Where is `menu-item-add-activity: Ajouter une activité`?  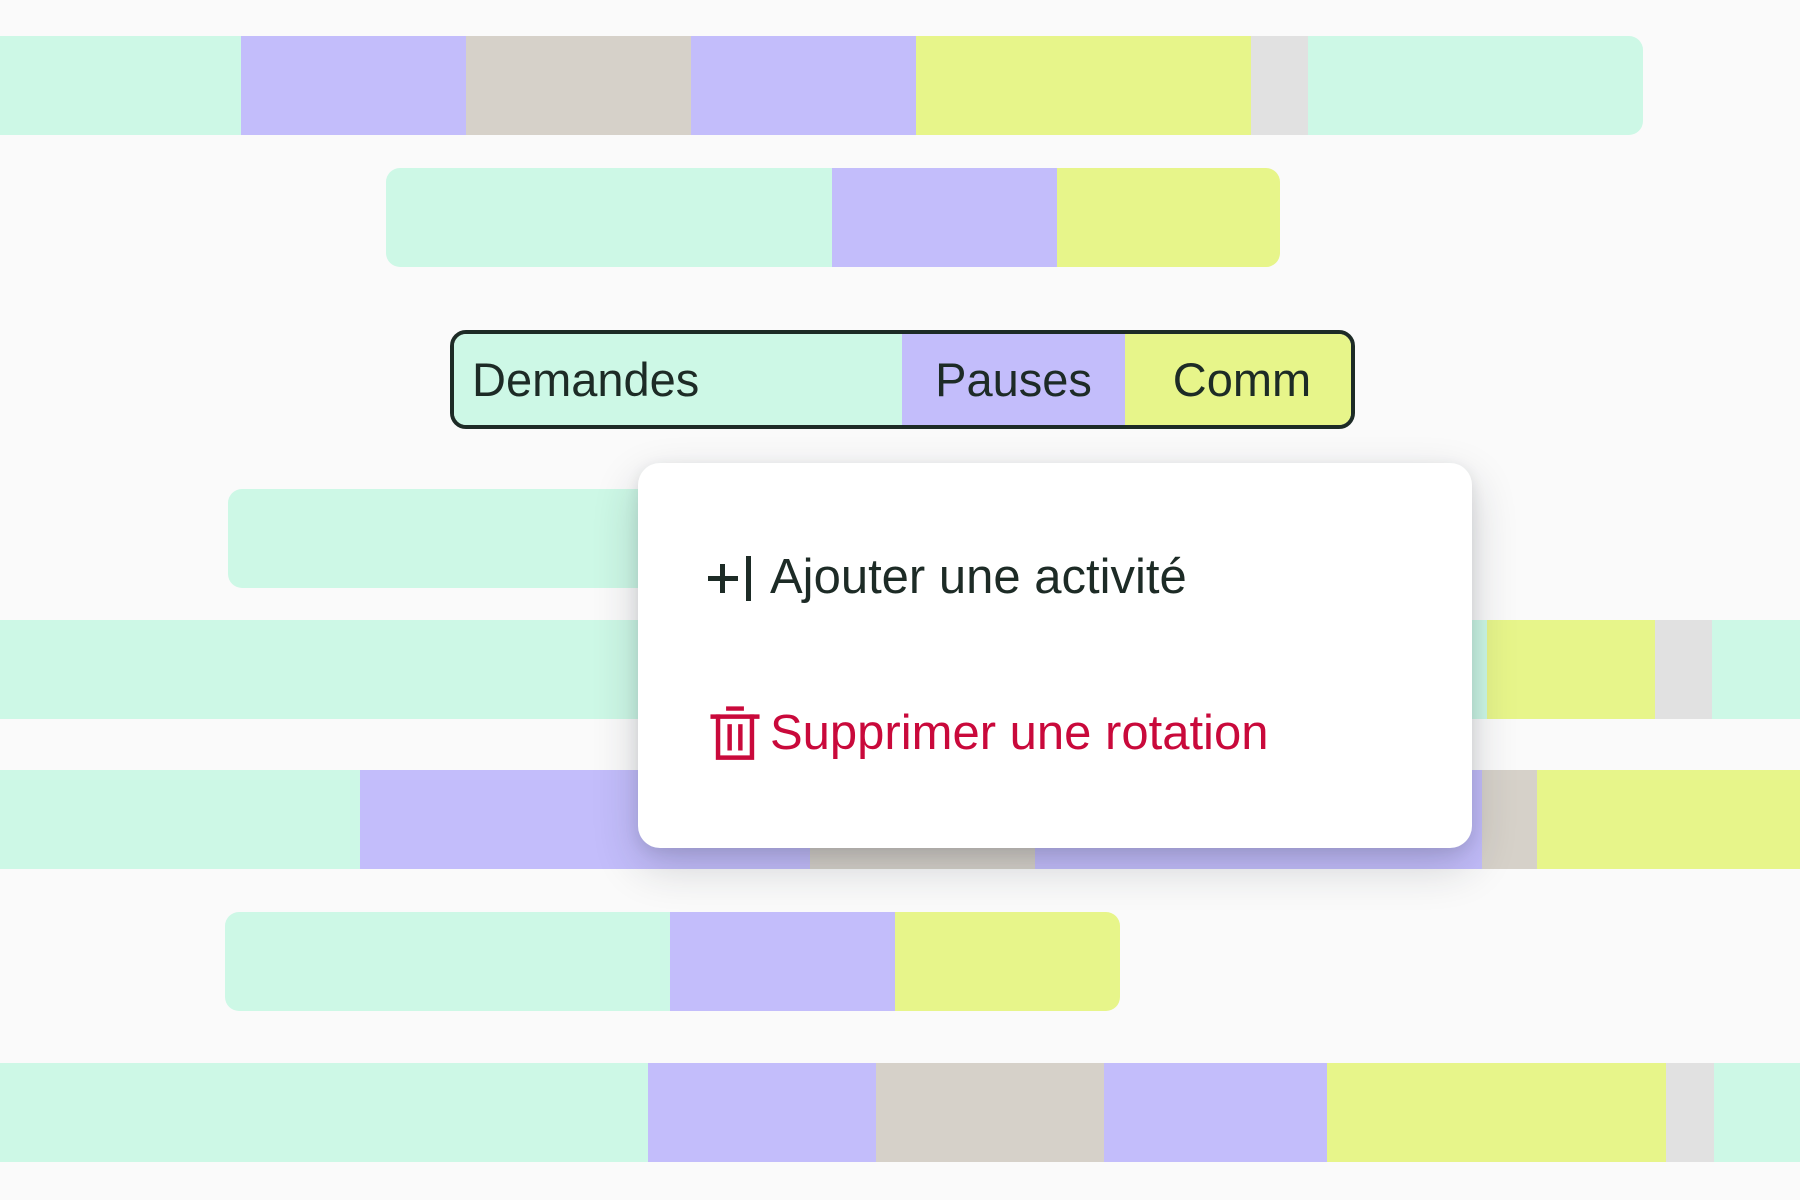
menu-item-add-activity: Ajouter une activité is located at coordinates (1055, 578).